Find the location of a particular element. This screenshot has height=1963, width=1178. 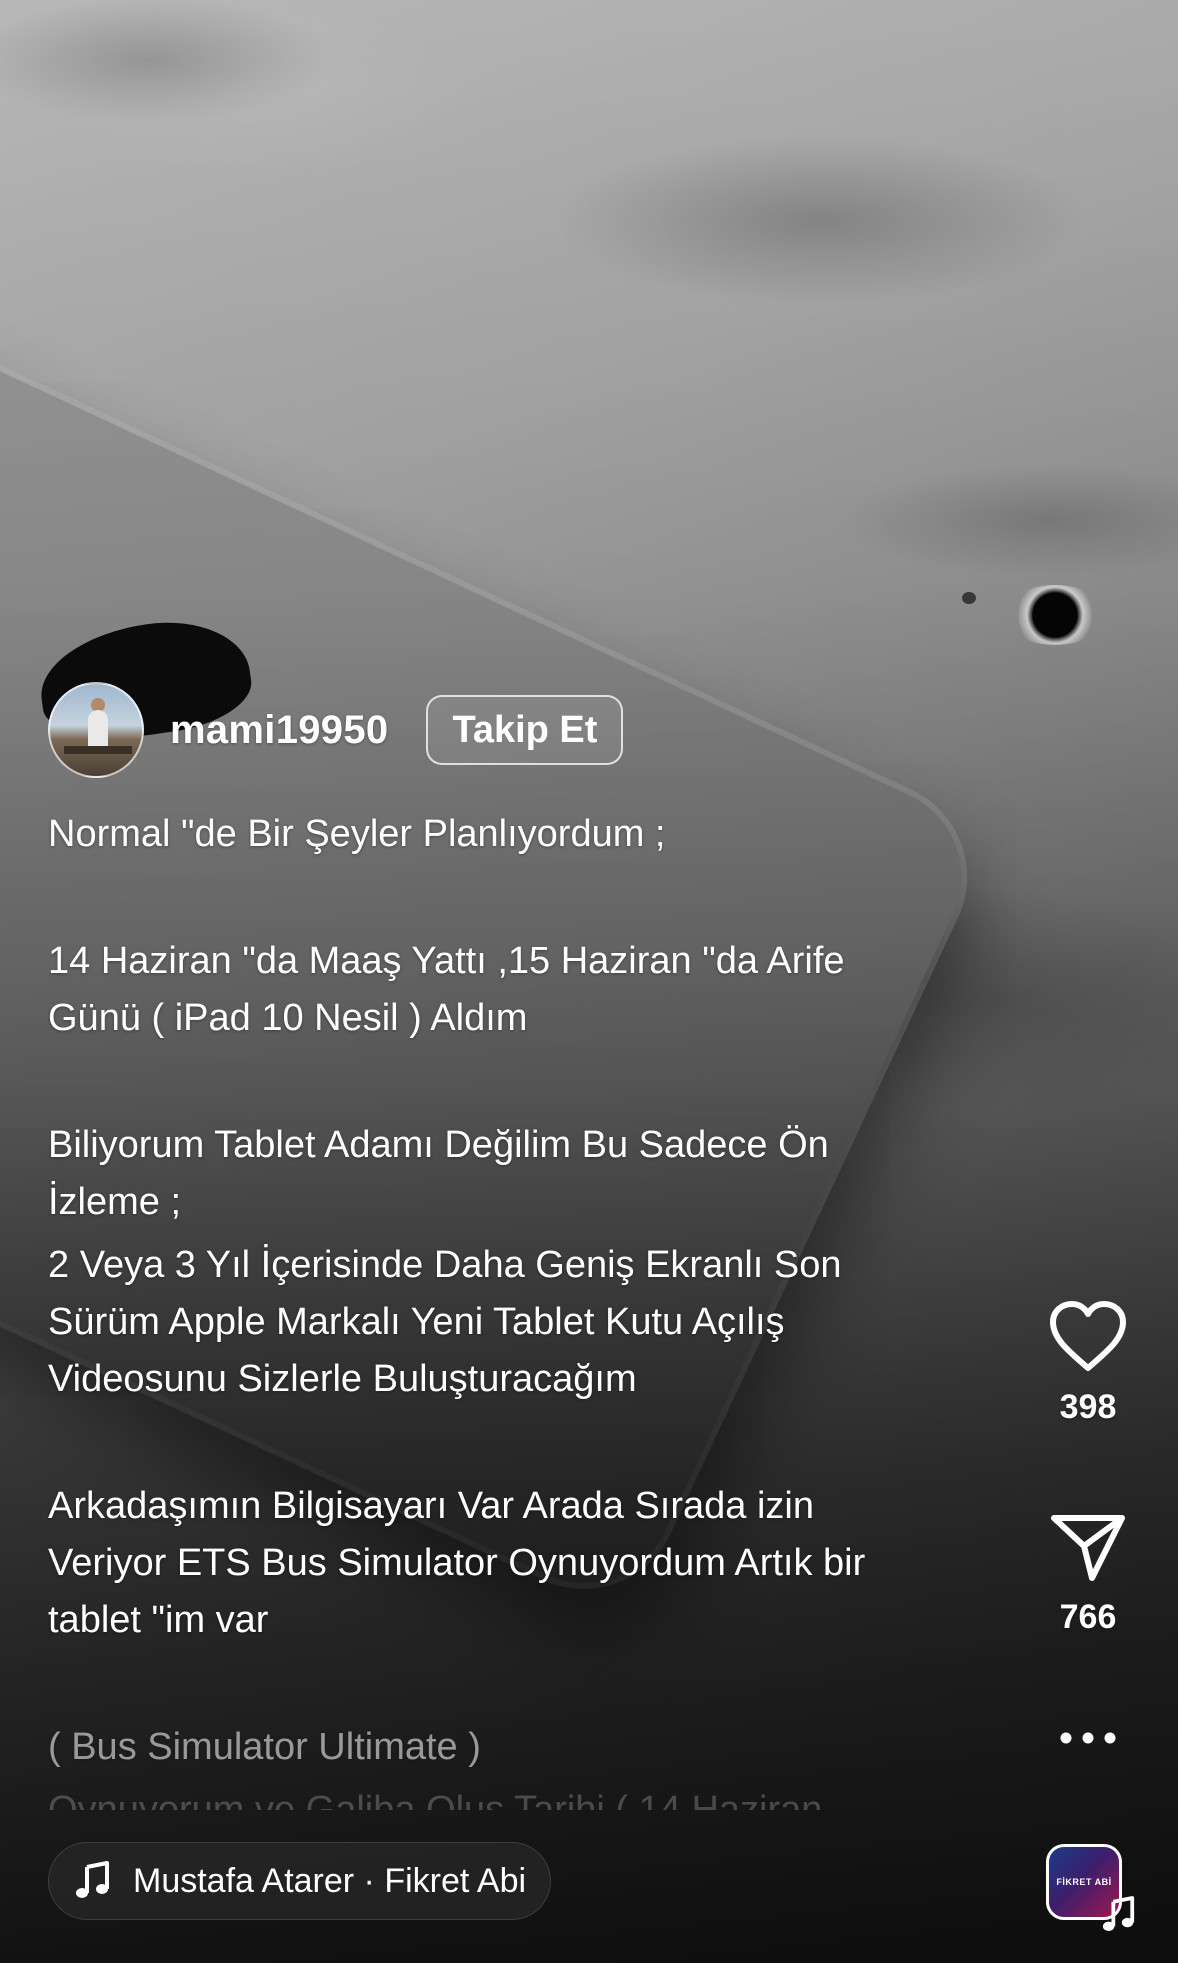

like-action: 398 is located at coordinates (1088, 1362).